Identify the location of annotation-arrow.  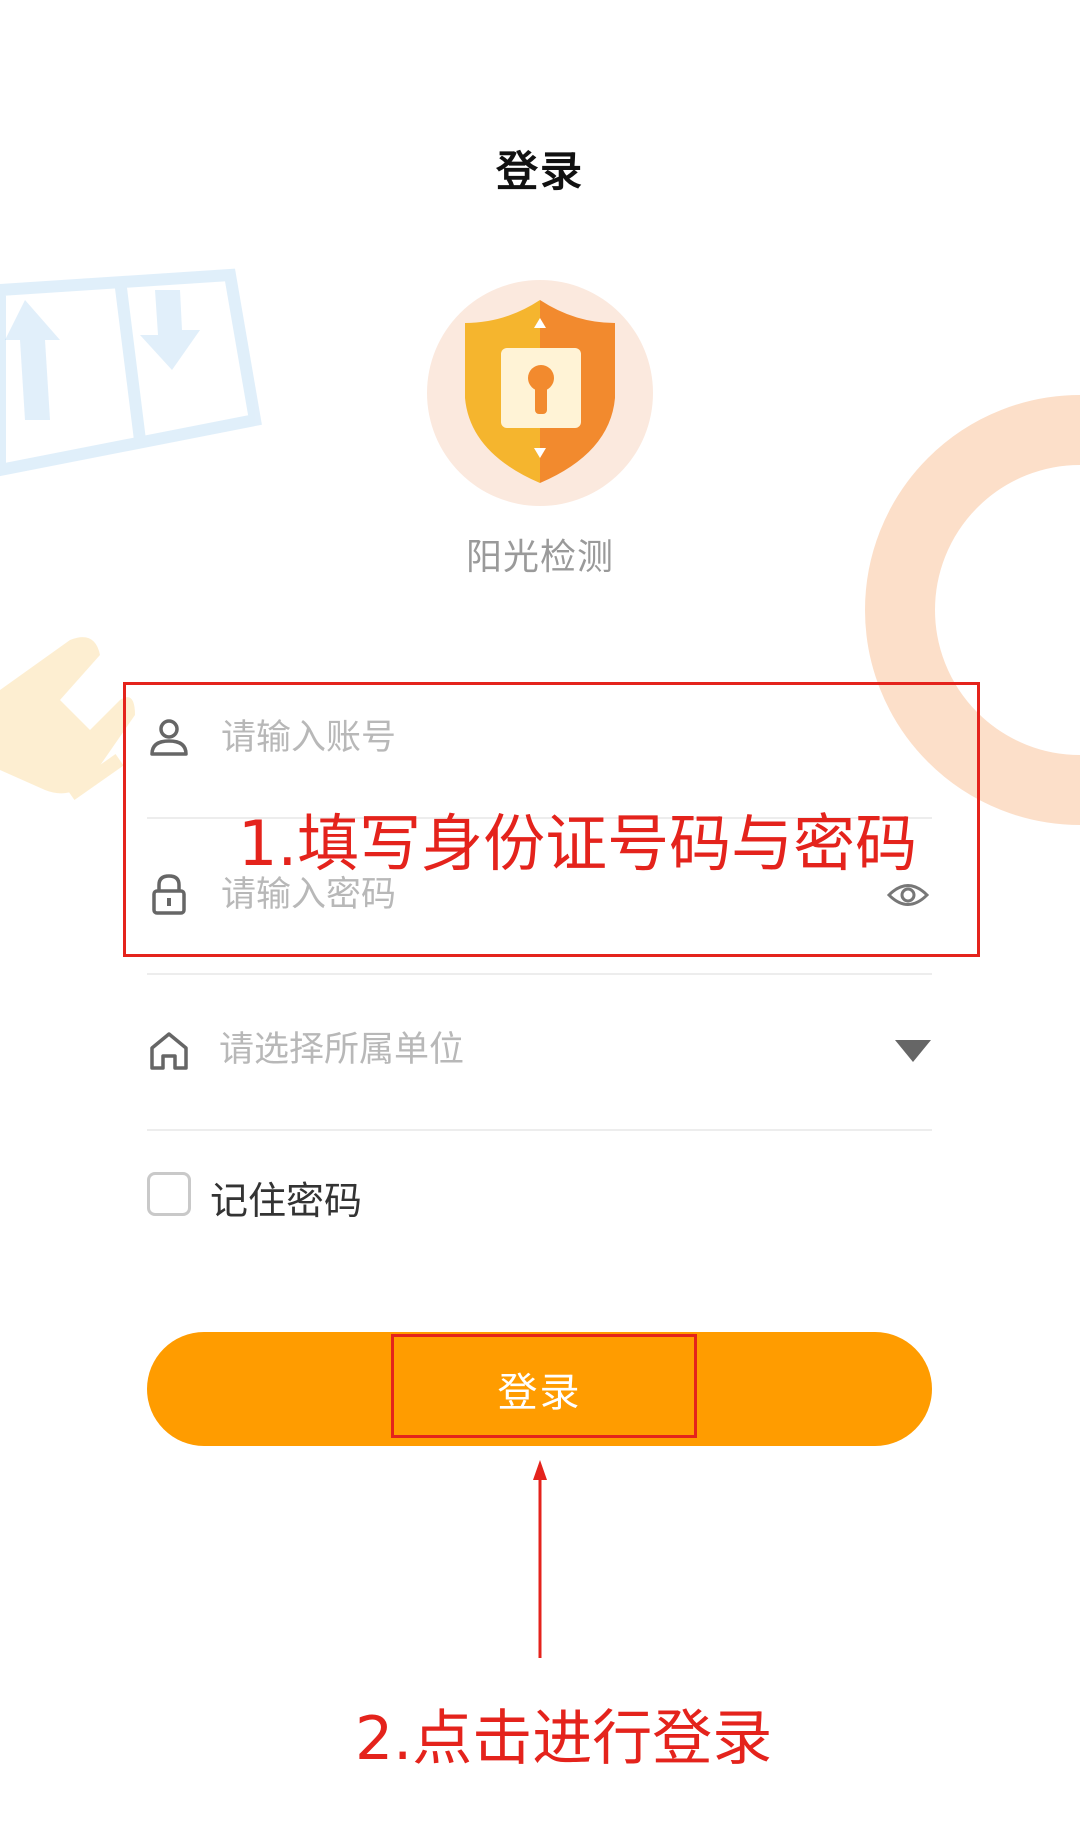
(540, 1559).